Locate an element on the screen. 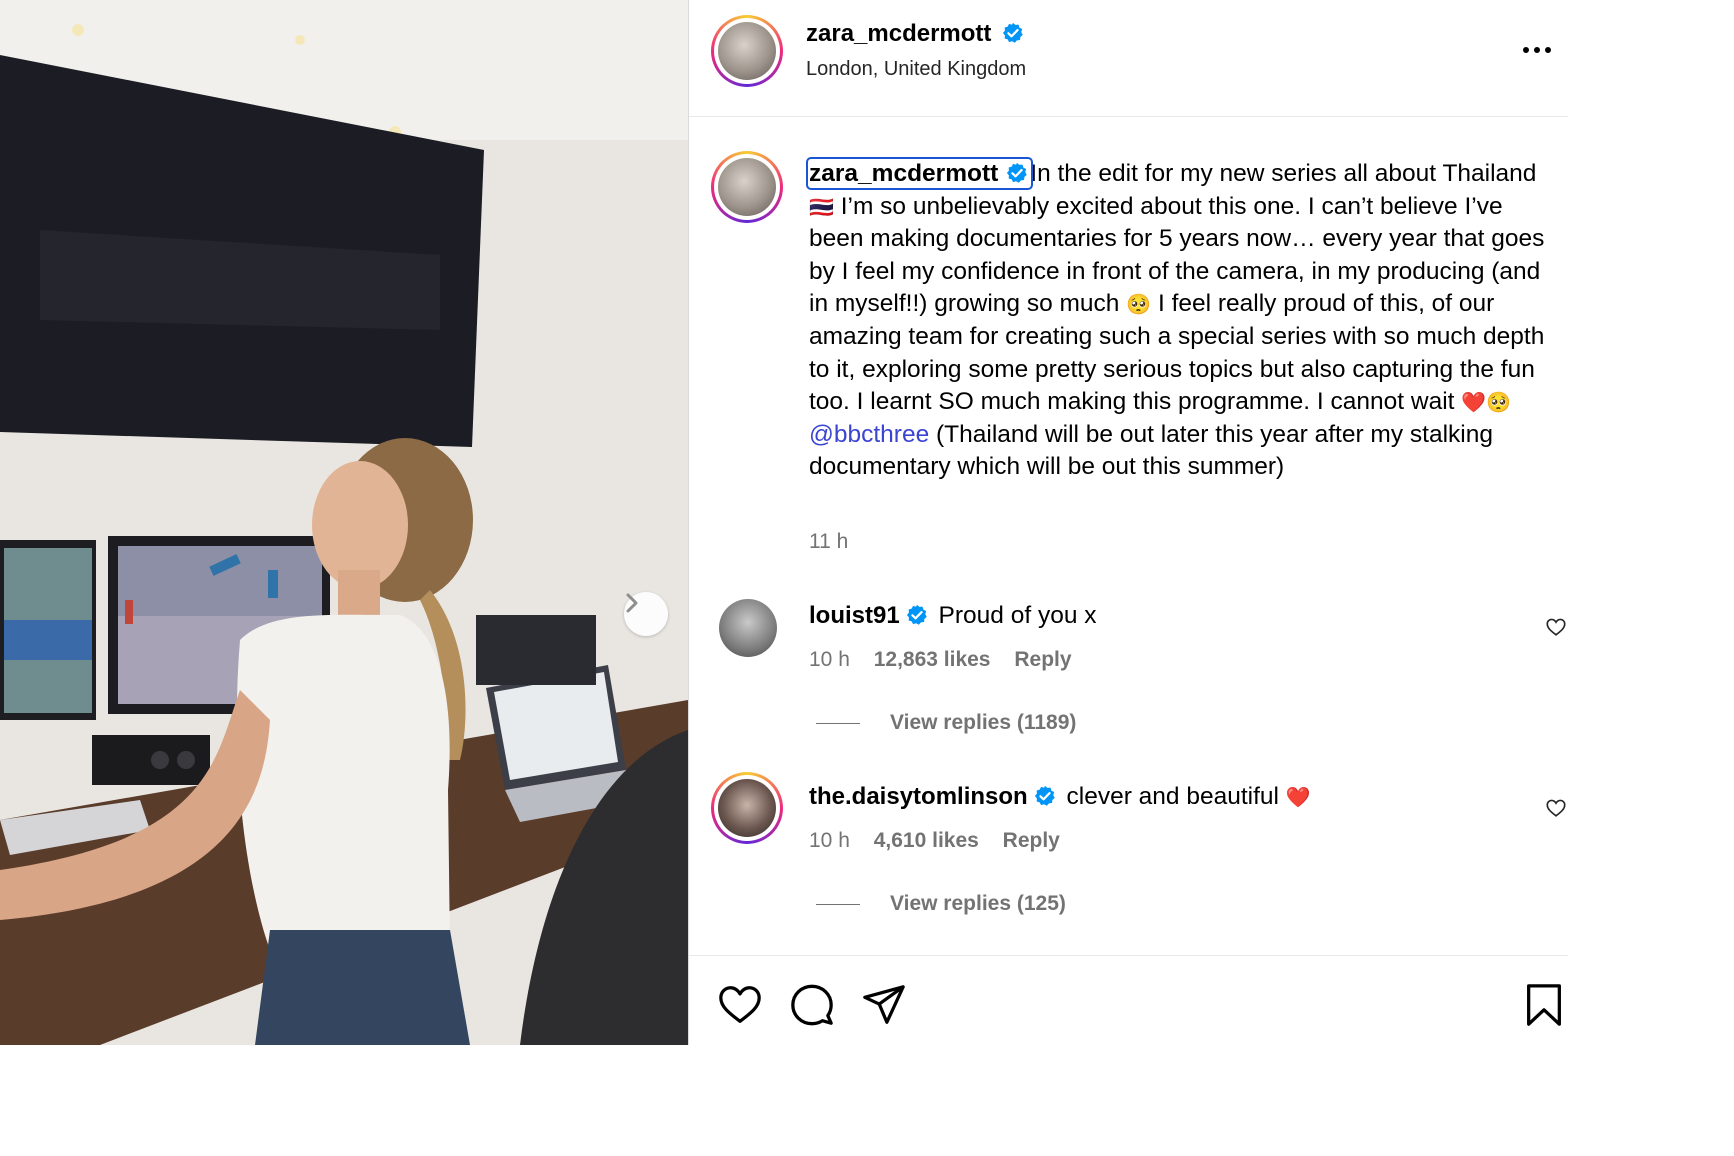 This screenshot has height=1156, width=1734. chevron-right-icon is located at coordinates (632, 603).